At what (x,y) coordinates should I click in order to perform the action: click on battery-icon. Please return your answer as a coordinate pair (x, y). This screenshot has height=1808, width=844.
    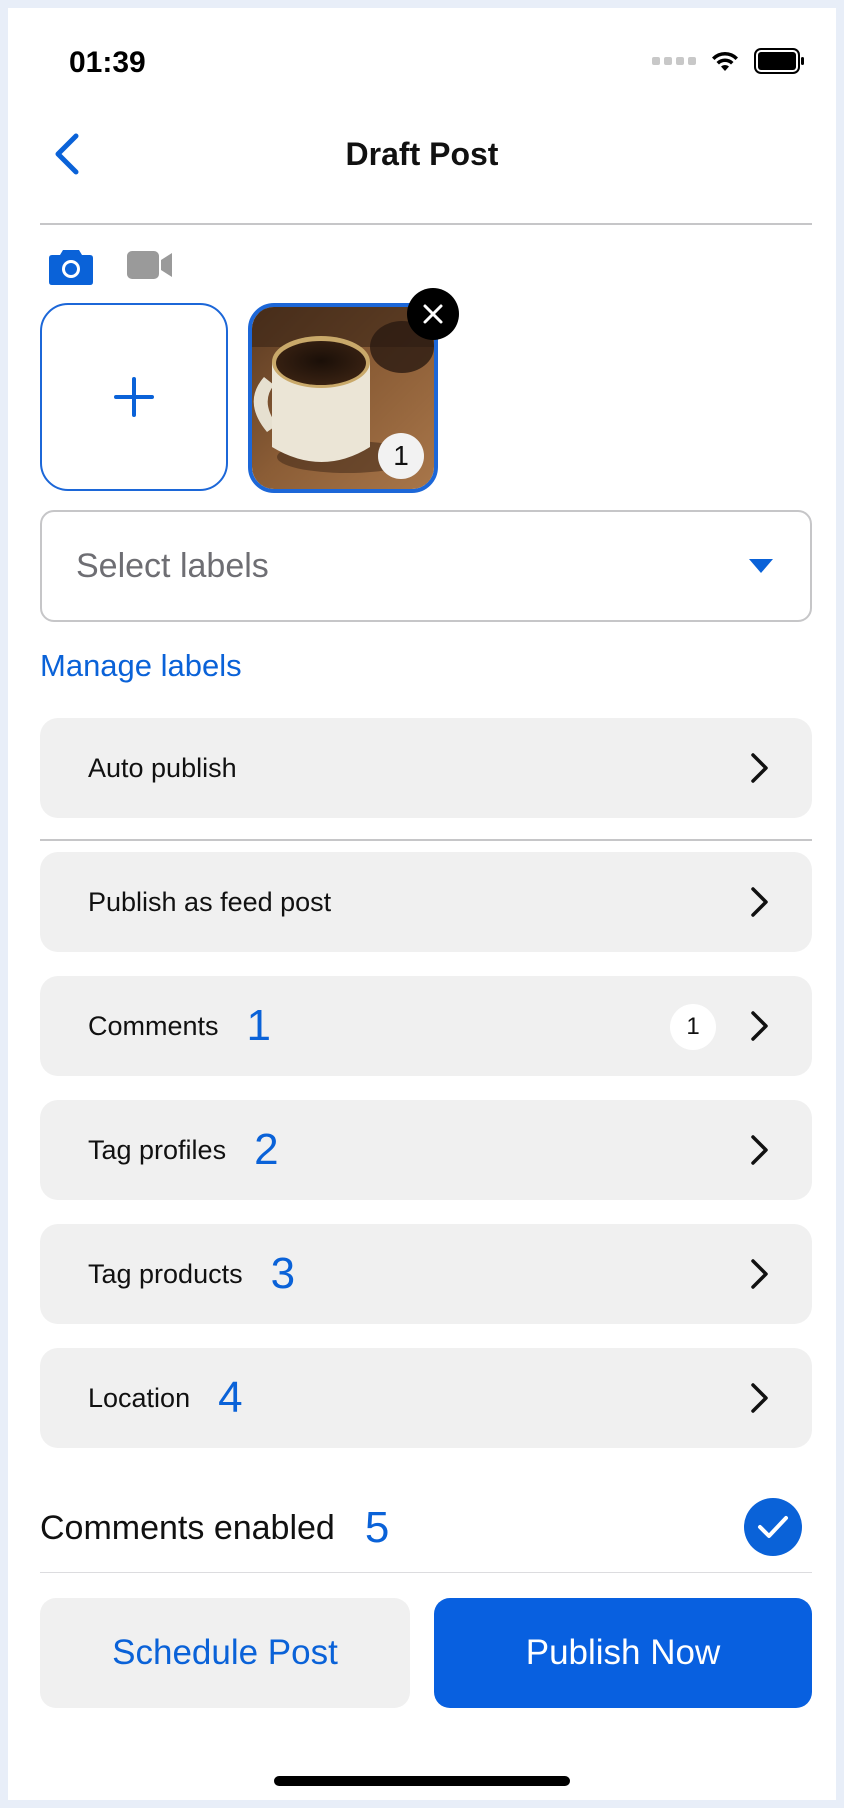
    Looking at the image, I should click on (779, 61).